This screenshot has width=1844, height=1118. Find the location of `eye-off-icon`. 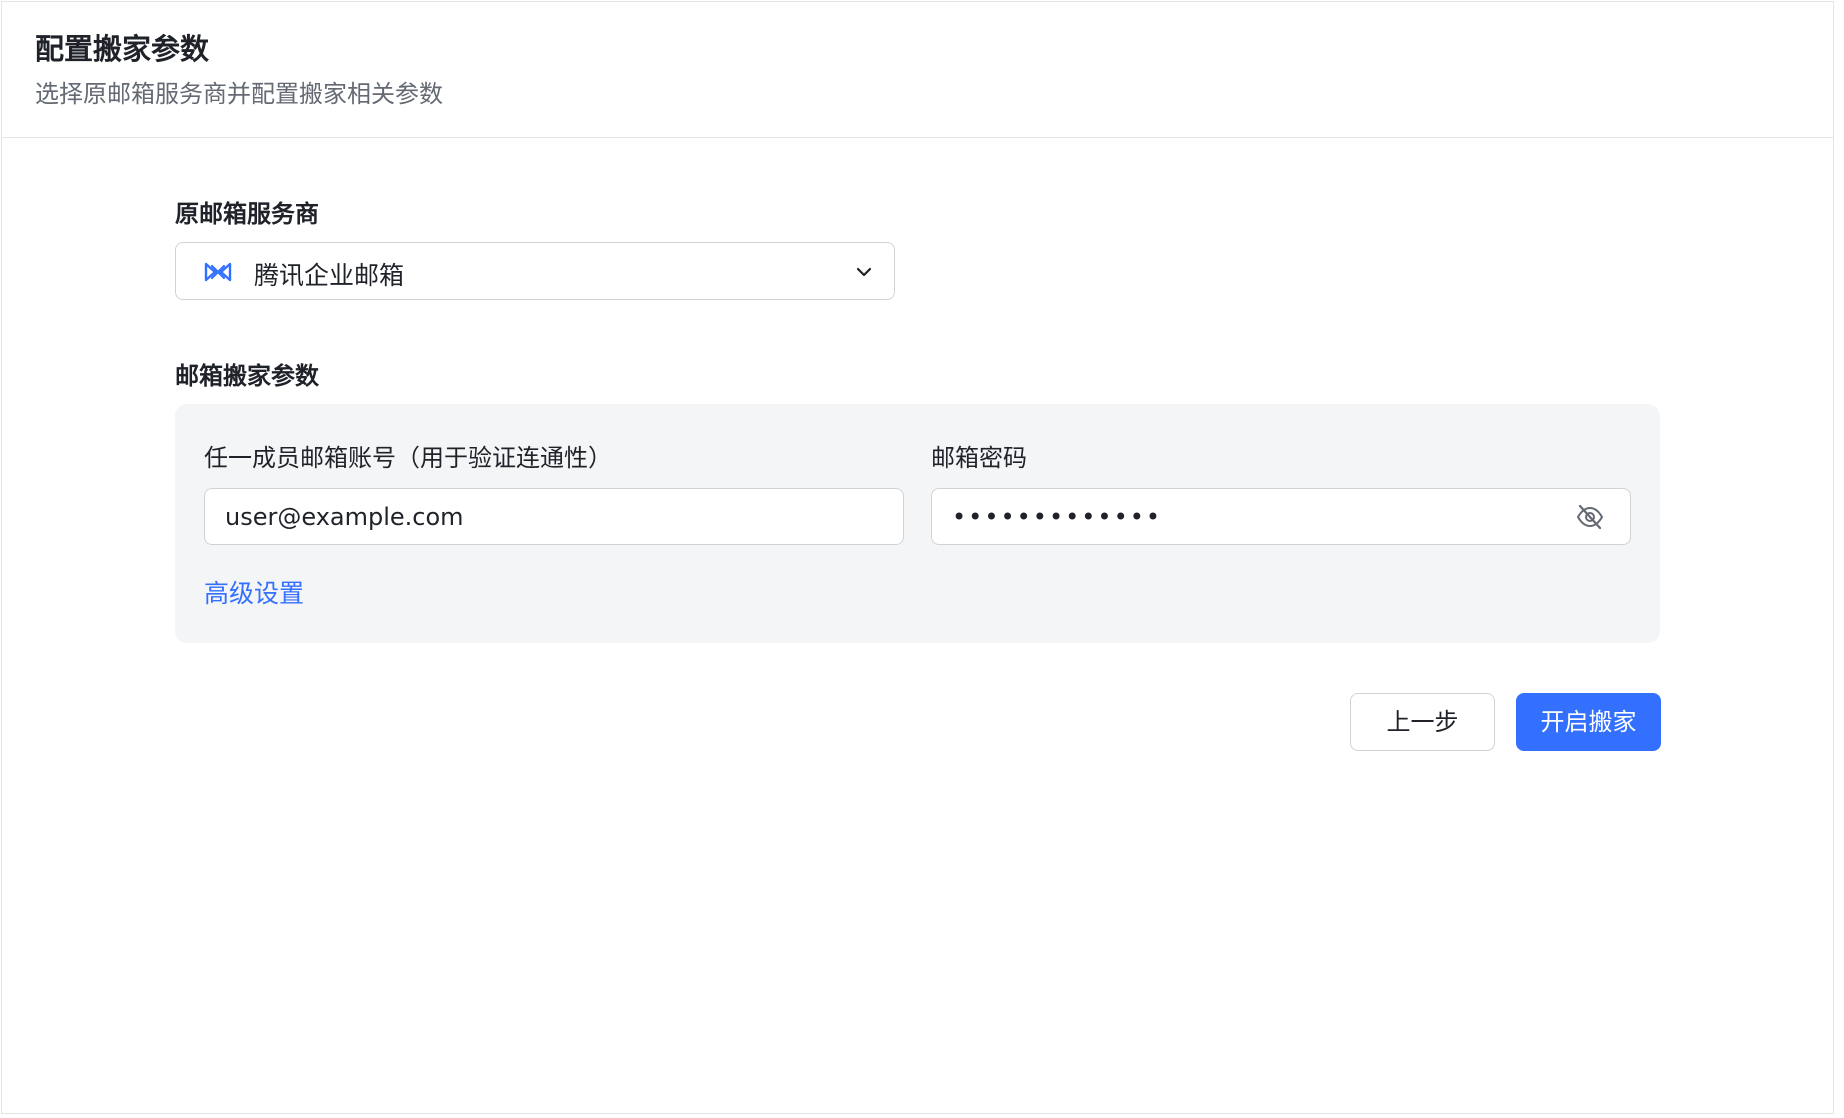

eye-off-icon is located at coordinates (1590, 517).